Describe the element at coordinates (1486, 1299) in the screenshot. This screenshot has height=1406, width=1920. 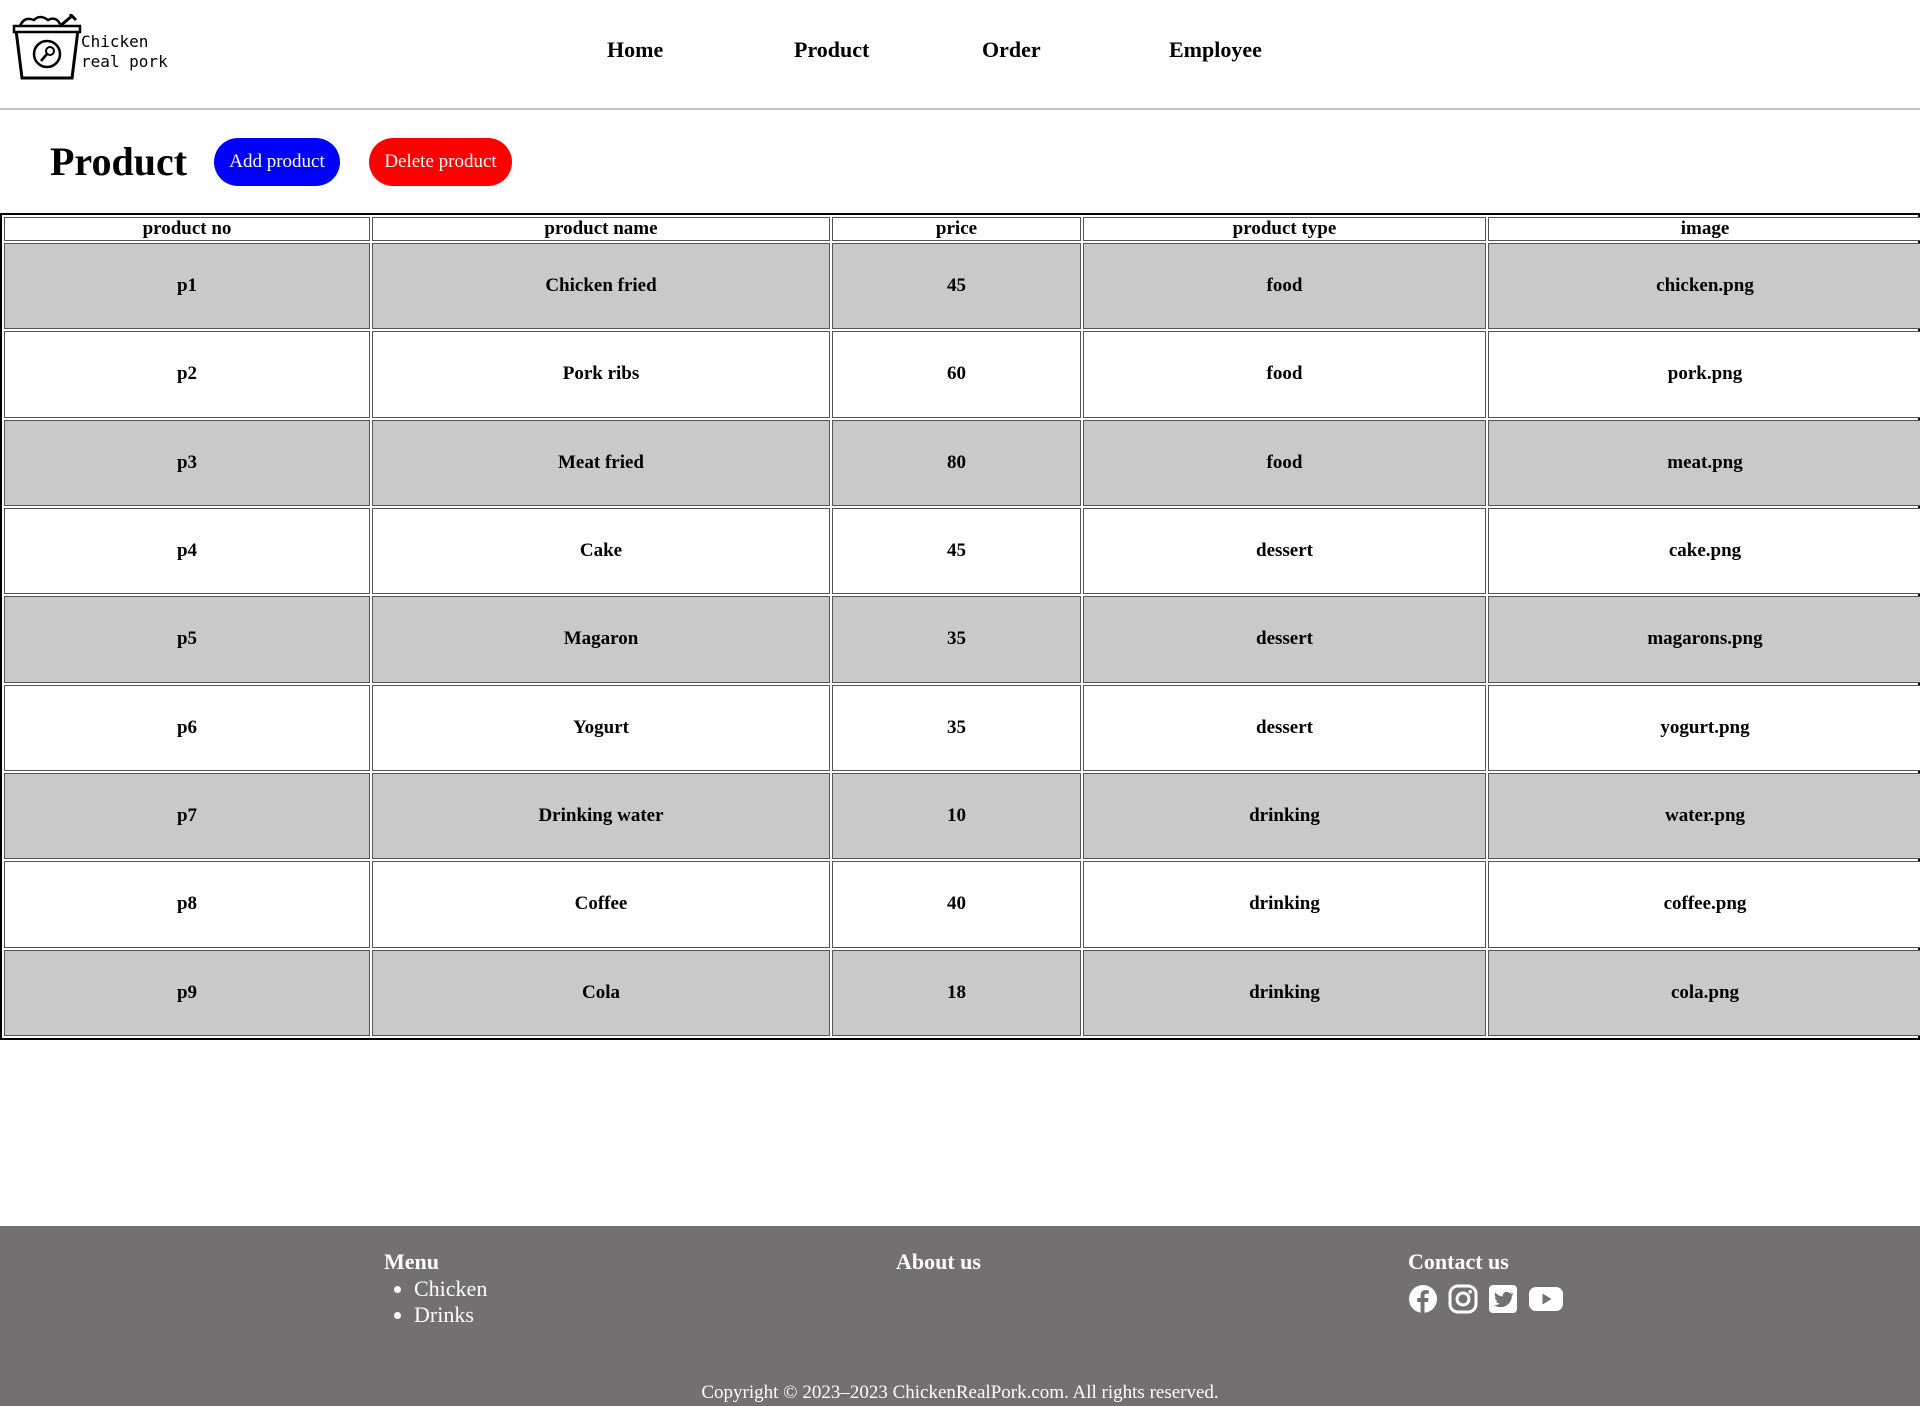
I see `social-links` at that location.